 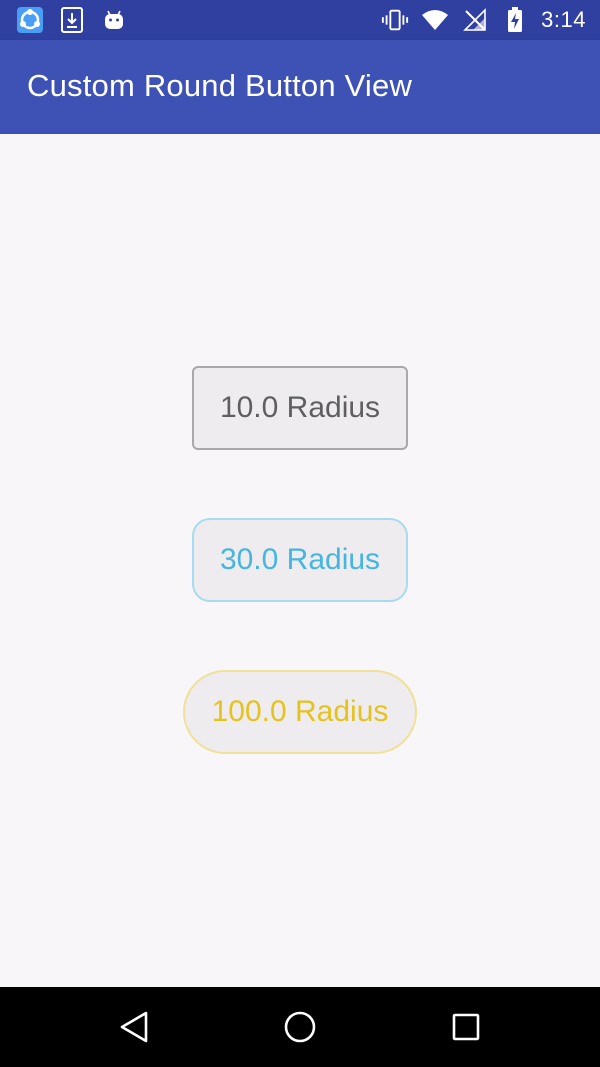 I want to click on home-button, so click(x=300, y=1027).